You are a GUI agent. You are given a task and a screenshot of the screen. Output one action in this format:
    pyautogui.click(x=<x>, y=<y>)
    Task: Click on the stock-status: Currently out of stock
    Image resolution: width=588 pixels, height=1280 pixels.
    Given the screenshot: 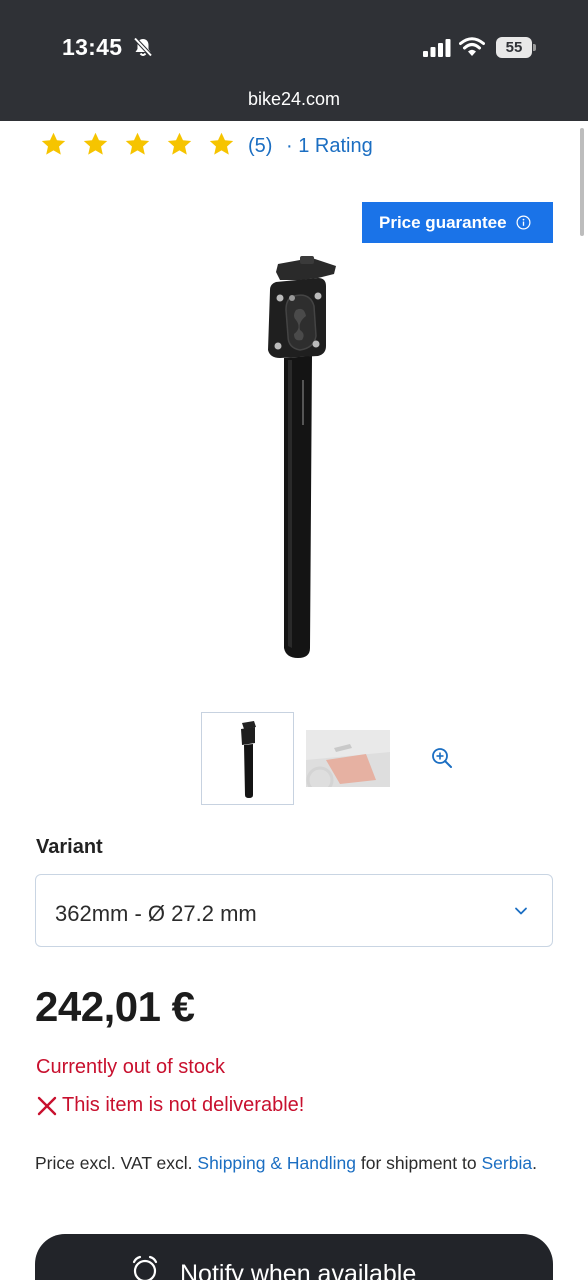 What is the action you would take?
    pyautogui.click(x=130, y=1067)
    